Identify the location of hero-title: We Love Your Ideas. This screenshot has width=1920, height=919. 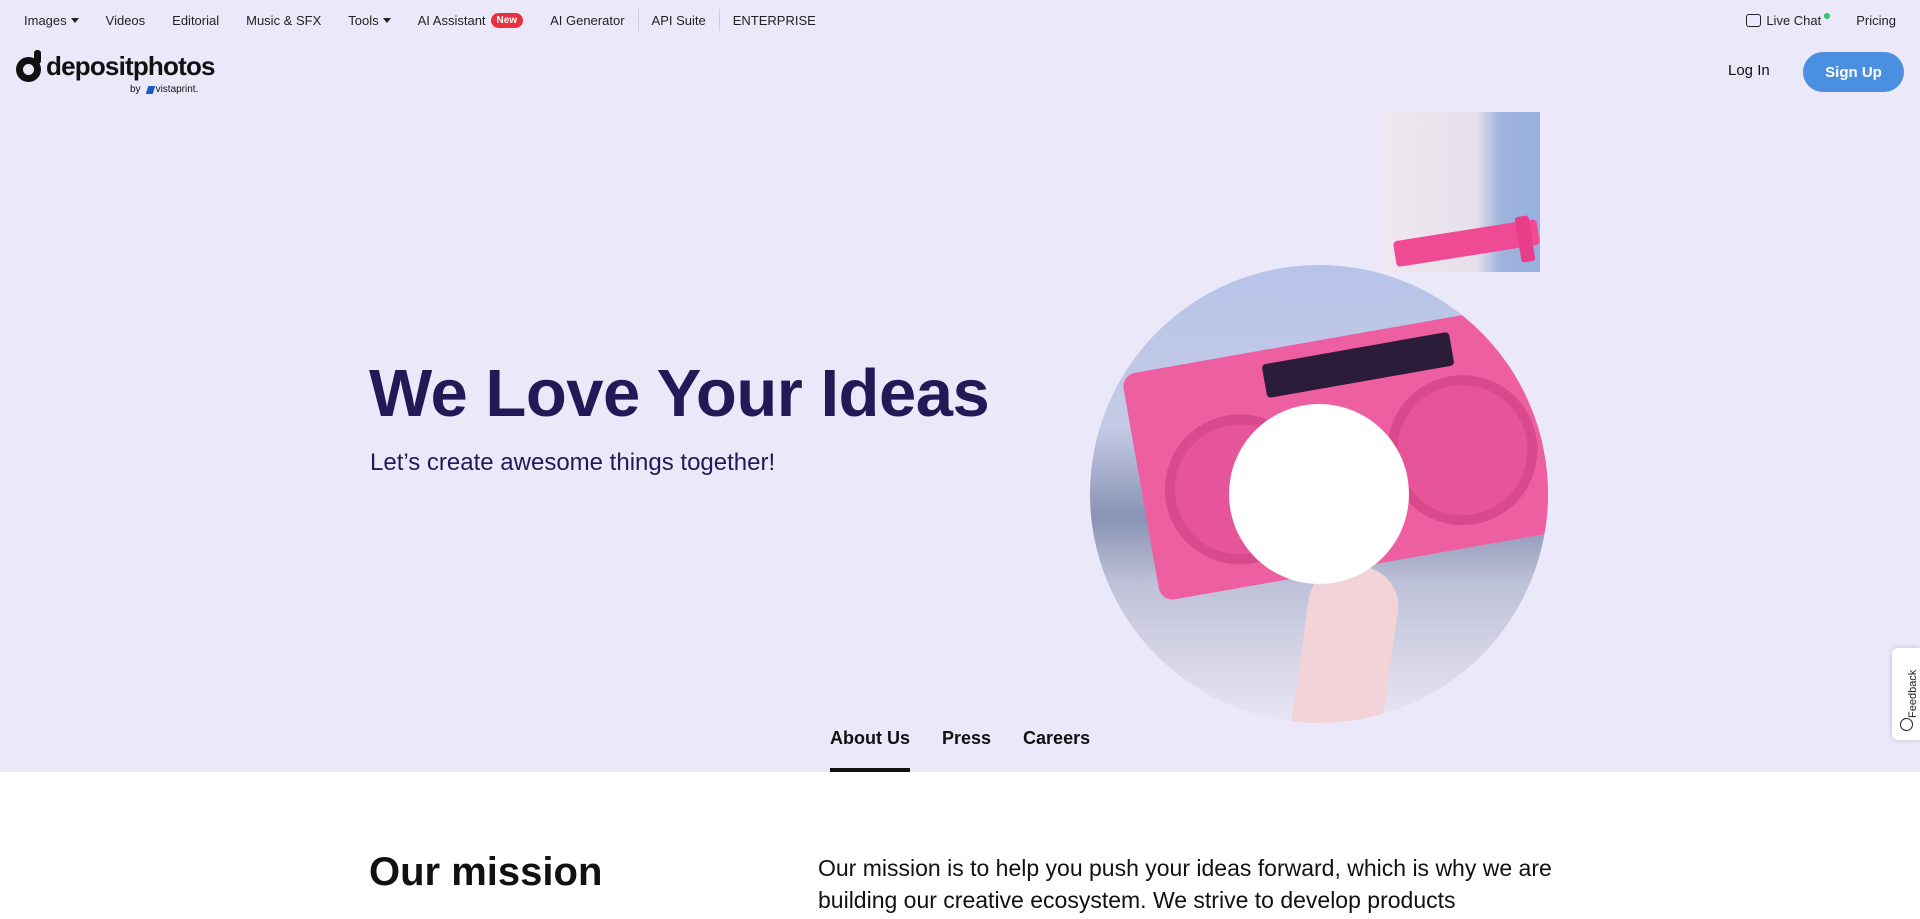
(679, 393).